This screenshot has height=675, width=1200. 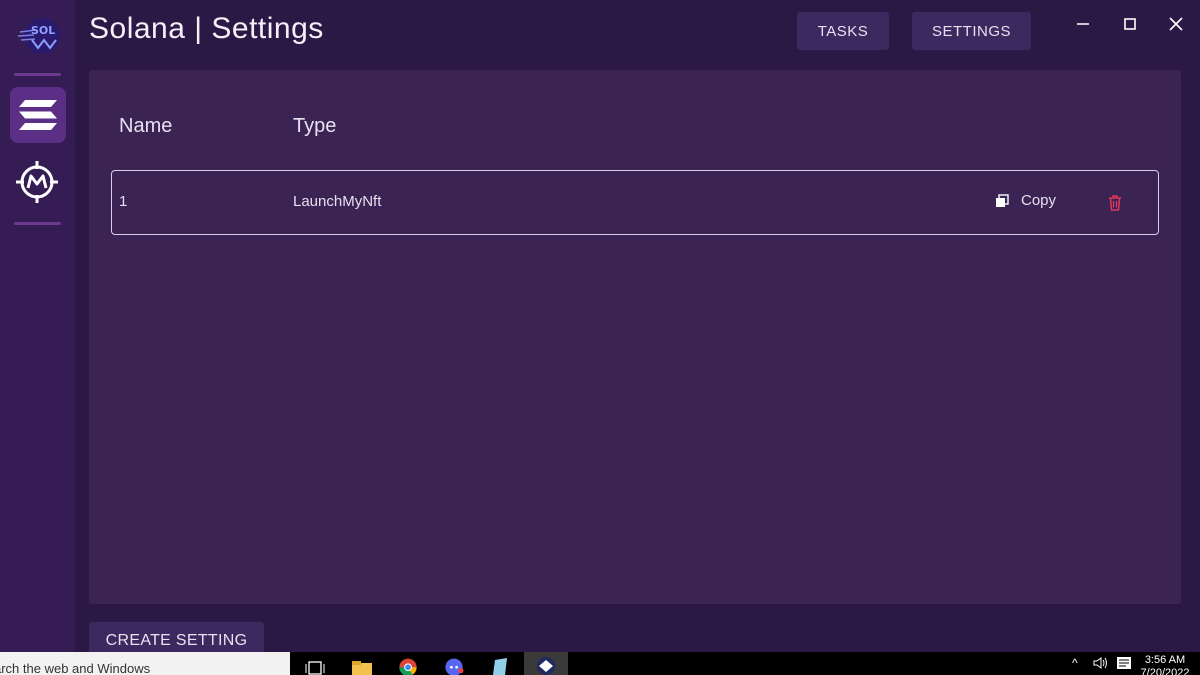 What do you see at coordinates (1101, 664) in the screenshot?
I see `volume-icon` at bounding box center [1101, 664].